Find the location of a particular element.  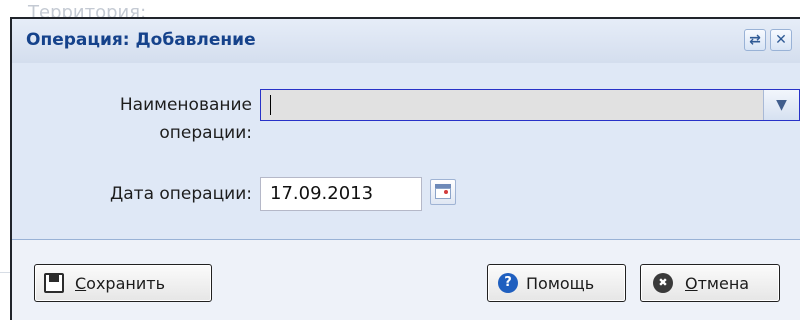

save-button-label: Сохранить is located at coordinates (120, 283).